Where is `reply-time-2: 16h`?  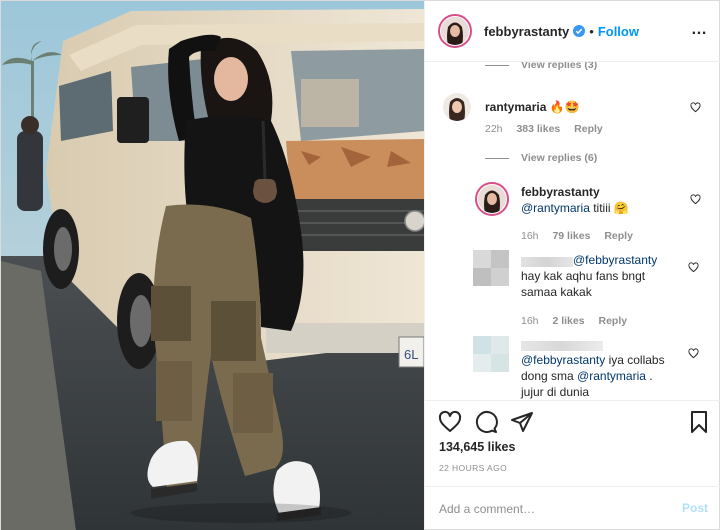 reply-time-2: 16h is located at coordinates (530, 321).